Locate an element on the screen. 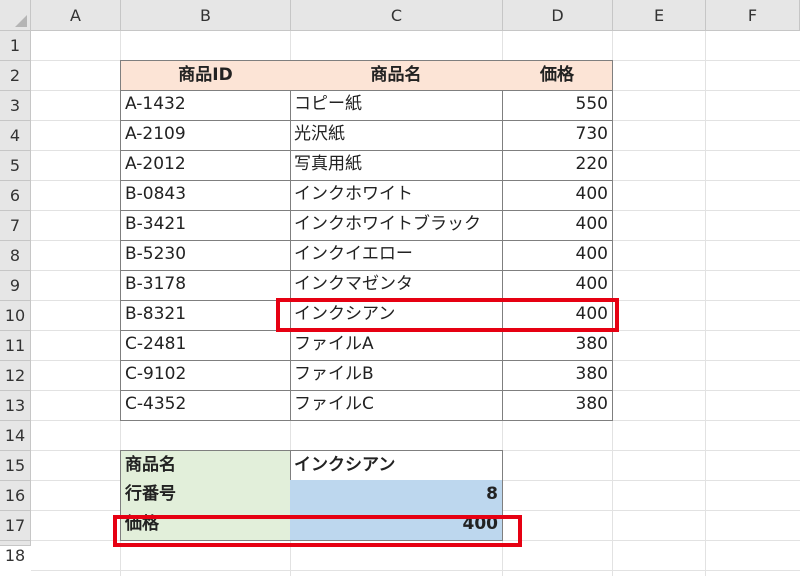 Image resolution: width=800 pixels, height=576 pixels. table-header-id: 商品ID is located at coordinates (205, 75).